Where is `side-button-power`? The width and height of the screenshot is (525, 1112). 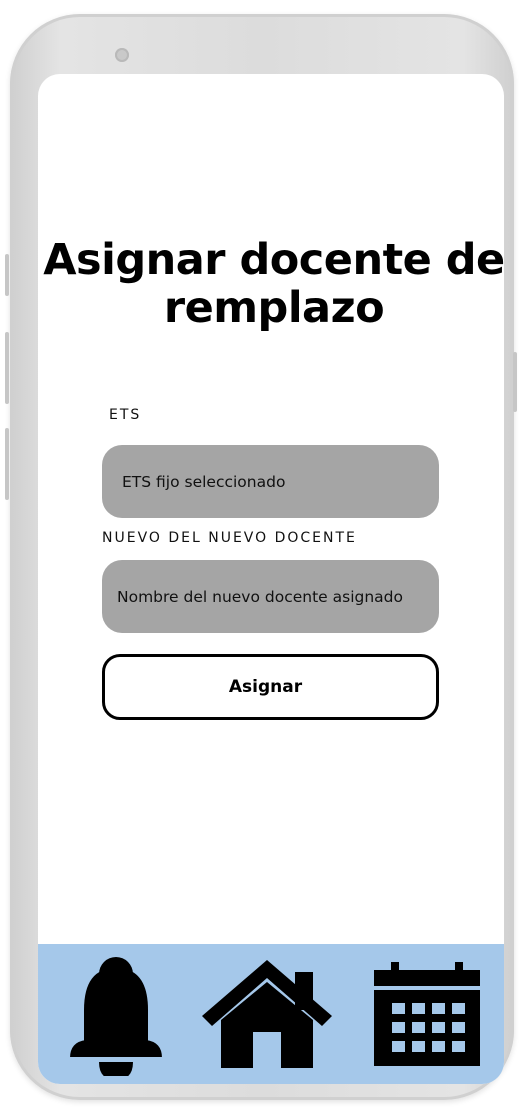 side-button-power is located at coordinates (515, 382).